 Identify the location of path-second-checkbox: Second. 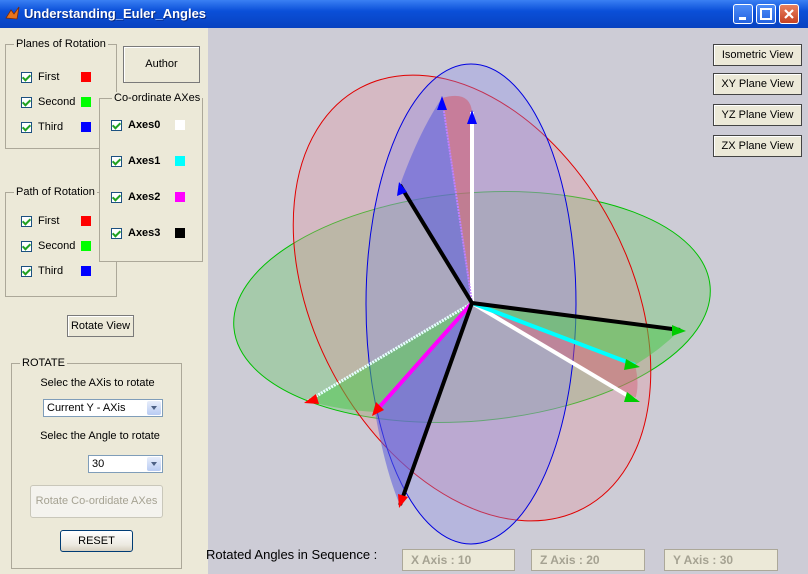
(48, 246).